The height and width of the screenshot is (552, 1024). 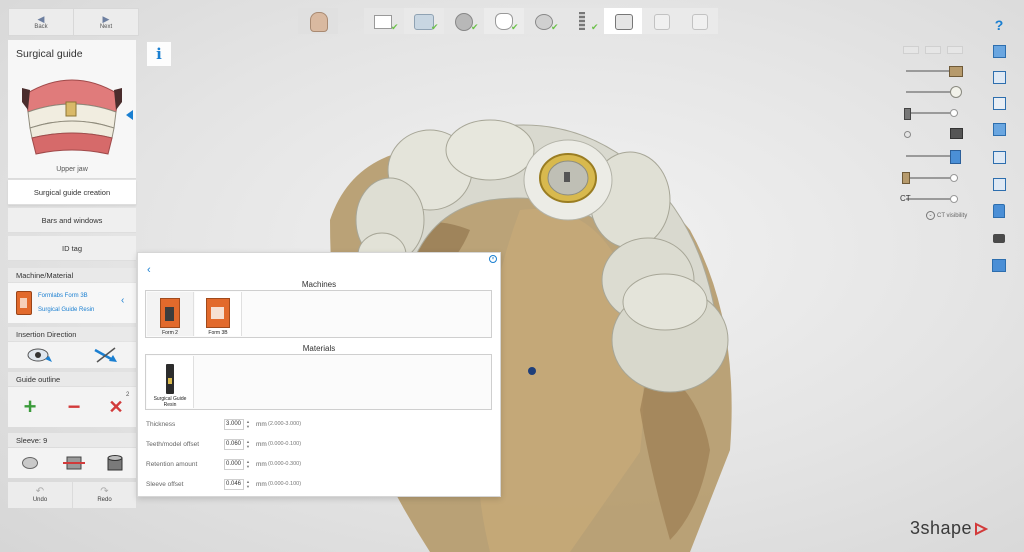 I want to click on insertion-direction-header: Insertion Direction, so click(x=72, y=334).